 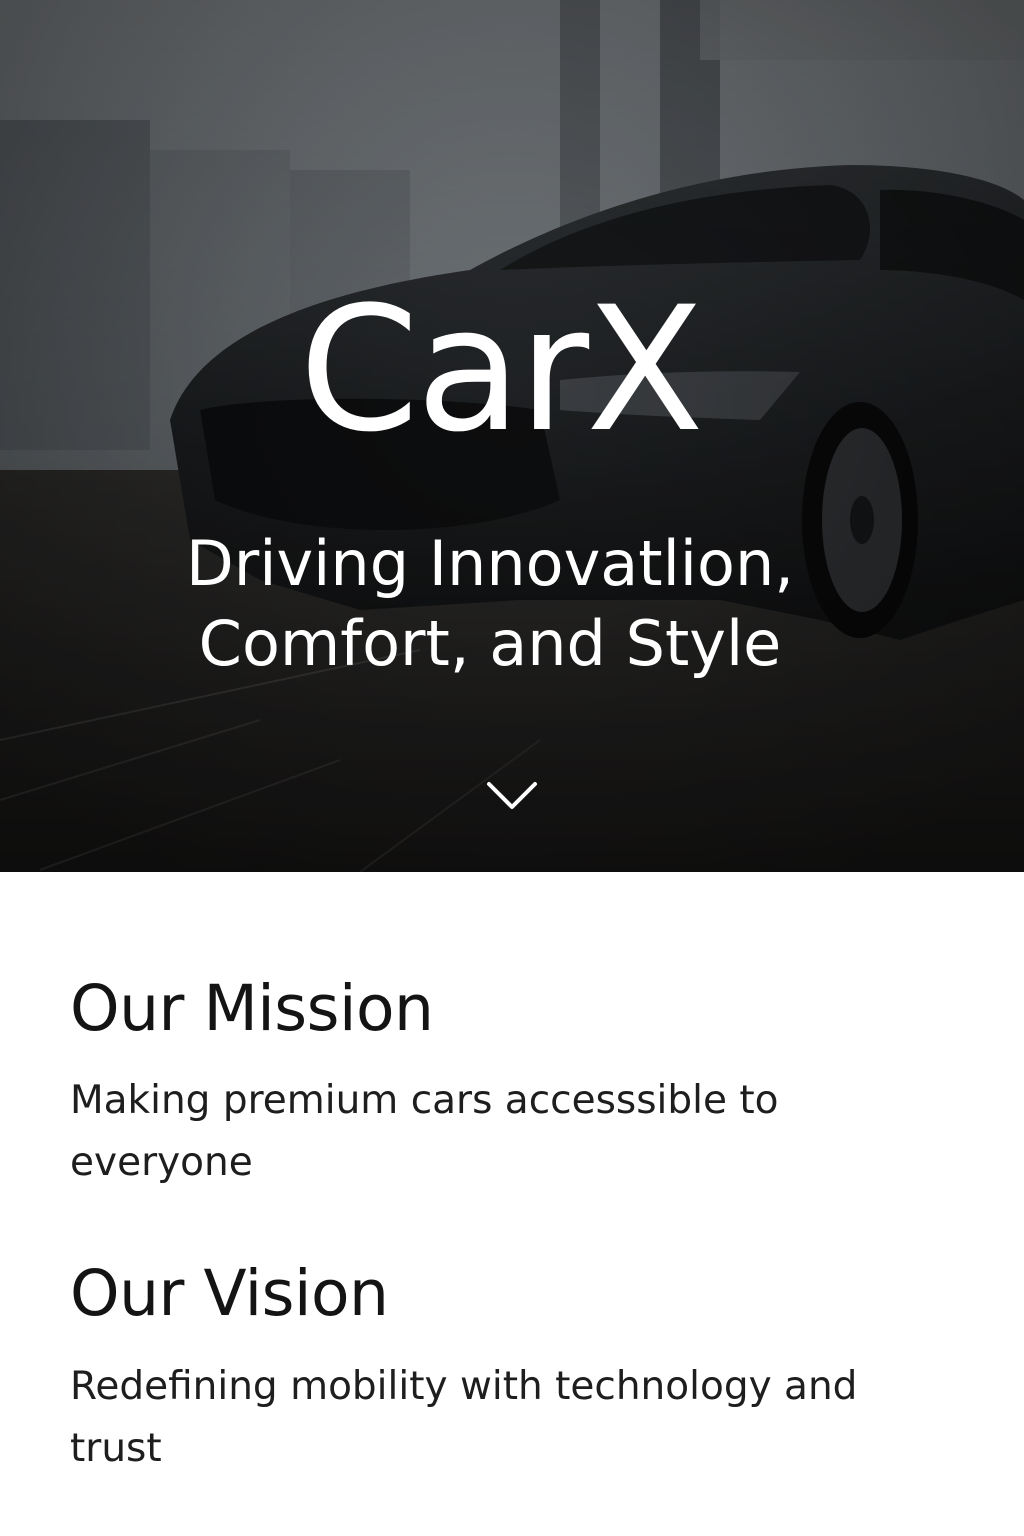 I want to click on mission-heading: Our Mission, so click(x=252, y=1008).